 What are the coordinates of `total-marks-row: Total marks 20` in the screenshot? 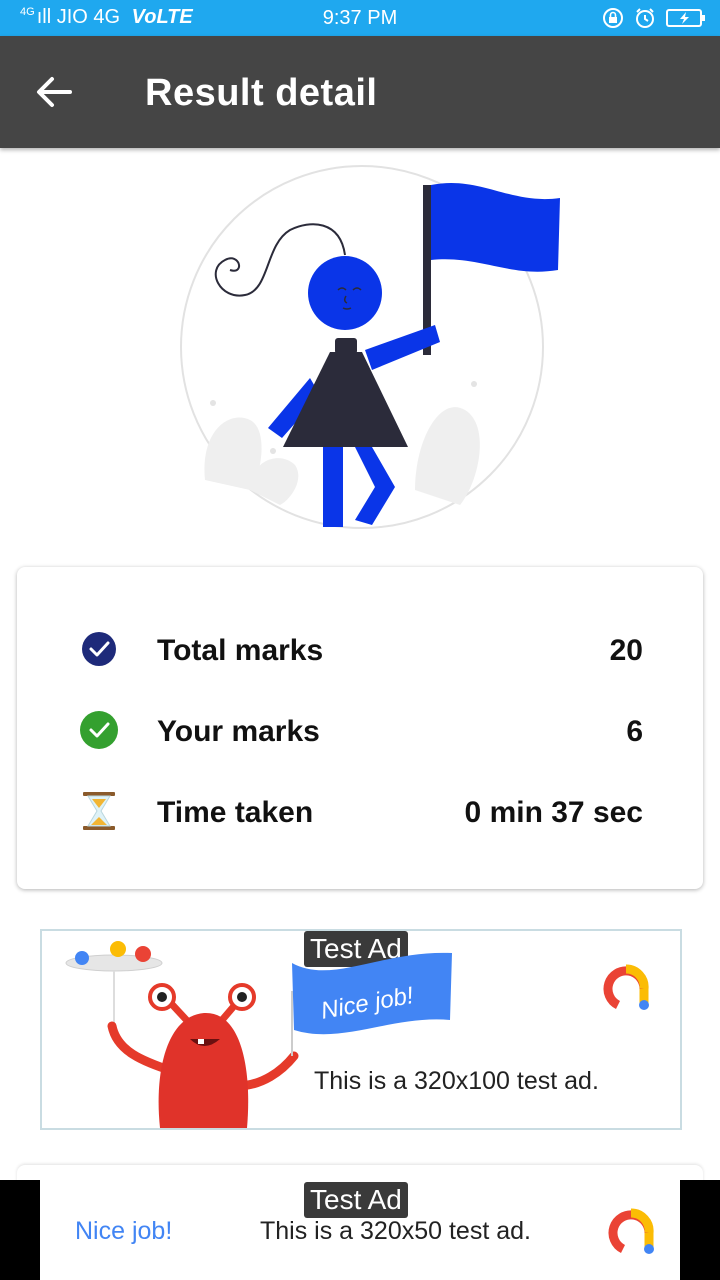 It's located at (360, 649).